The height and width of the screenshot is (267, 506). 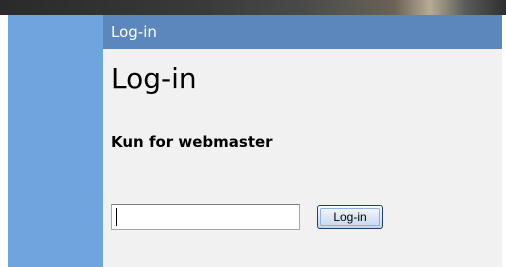 What do you see at coordinates (154, 78) in the screenshot?
I see `page-title: Log-in` at bounding box center [154, 78].